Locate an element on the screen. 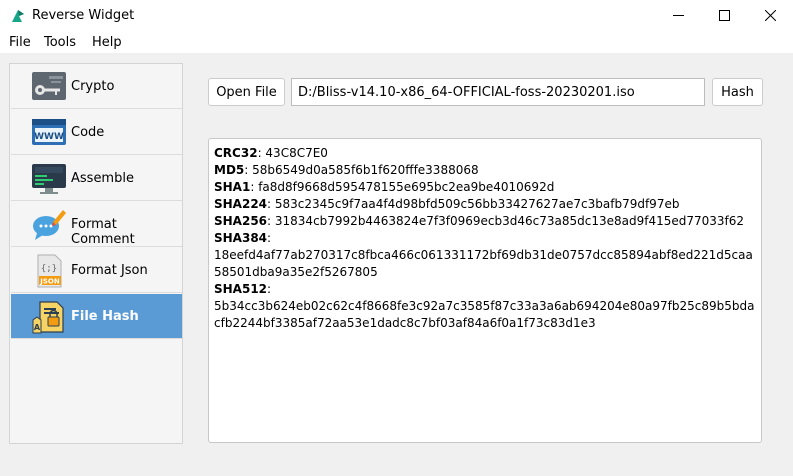 Image resolution: width=793 pixels, height=476 pixels. crypto-key-icon is located at coordinates (49, 86).